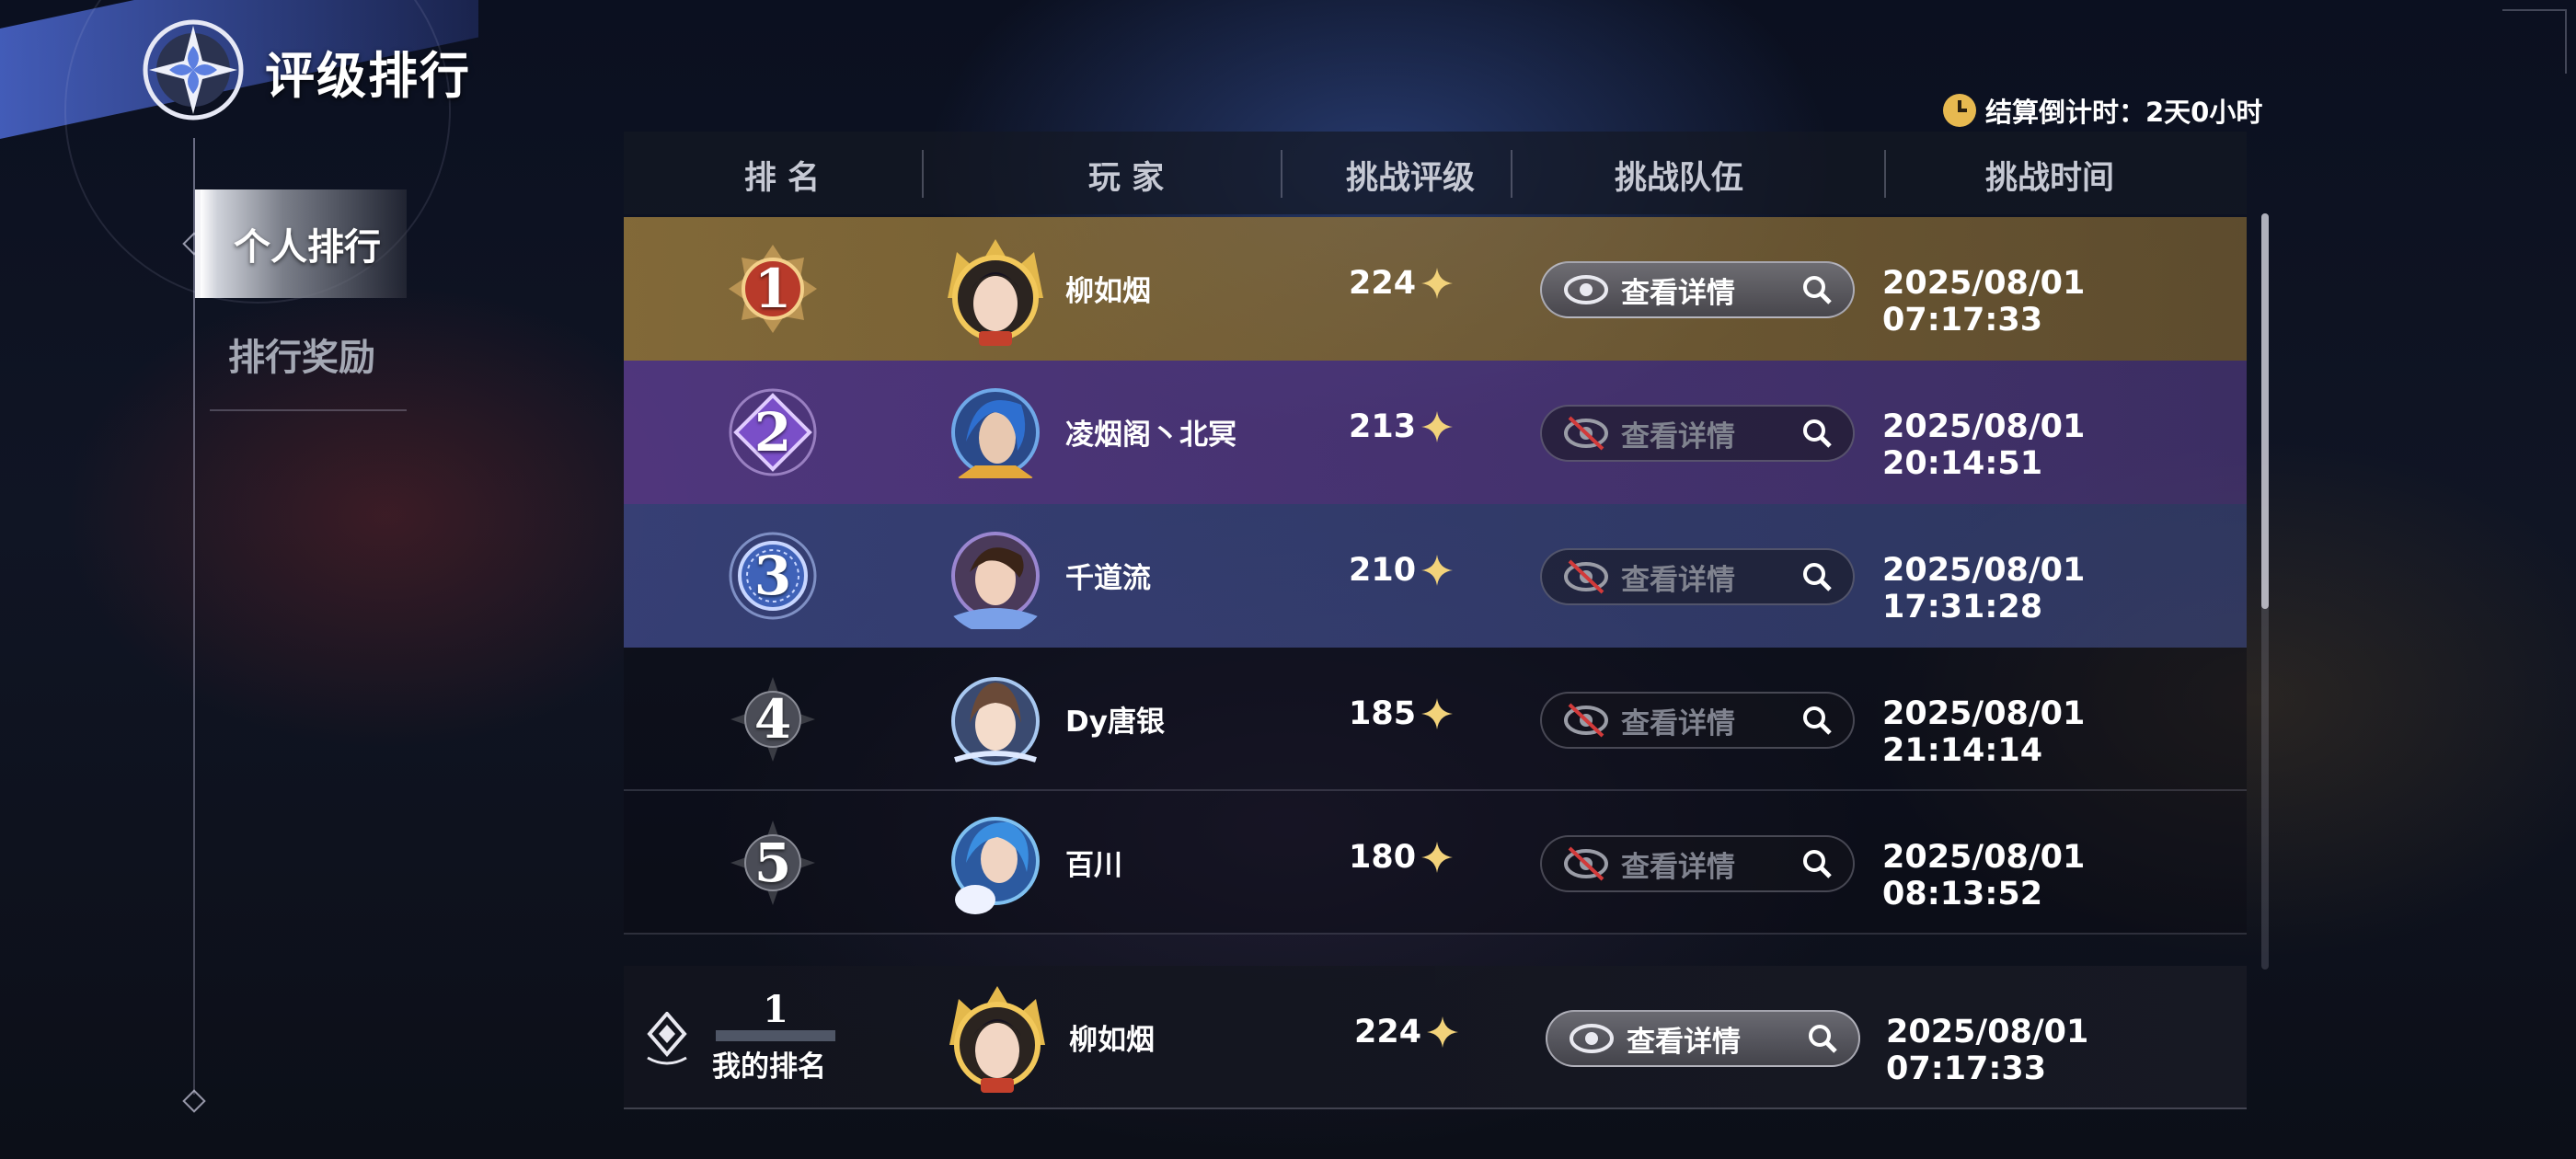 This screenshot has height=1159, width=2576. What do you see at coordinates (1108, 578) in the screenshot?
I see `player-name: 千道流` at bounding box center [1108, 578].